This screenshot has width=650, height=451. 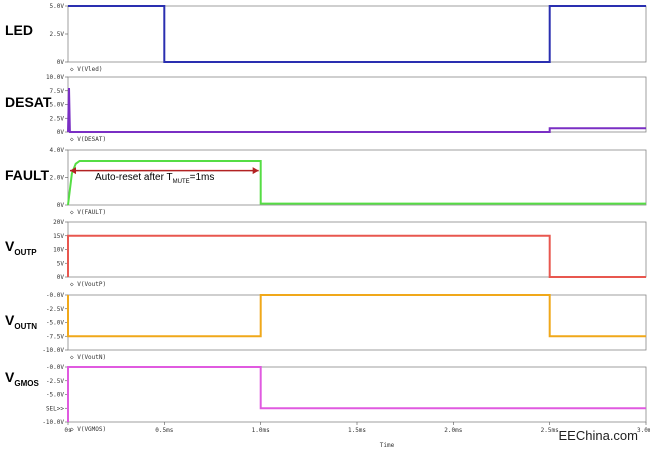 I want to click on ytick-label-3-0: 20V, so click(x=58, y=222).